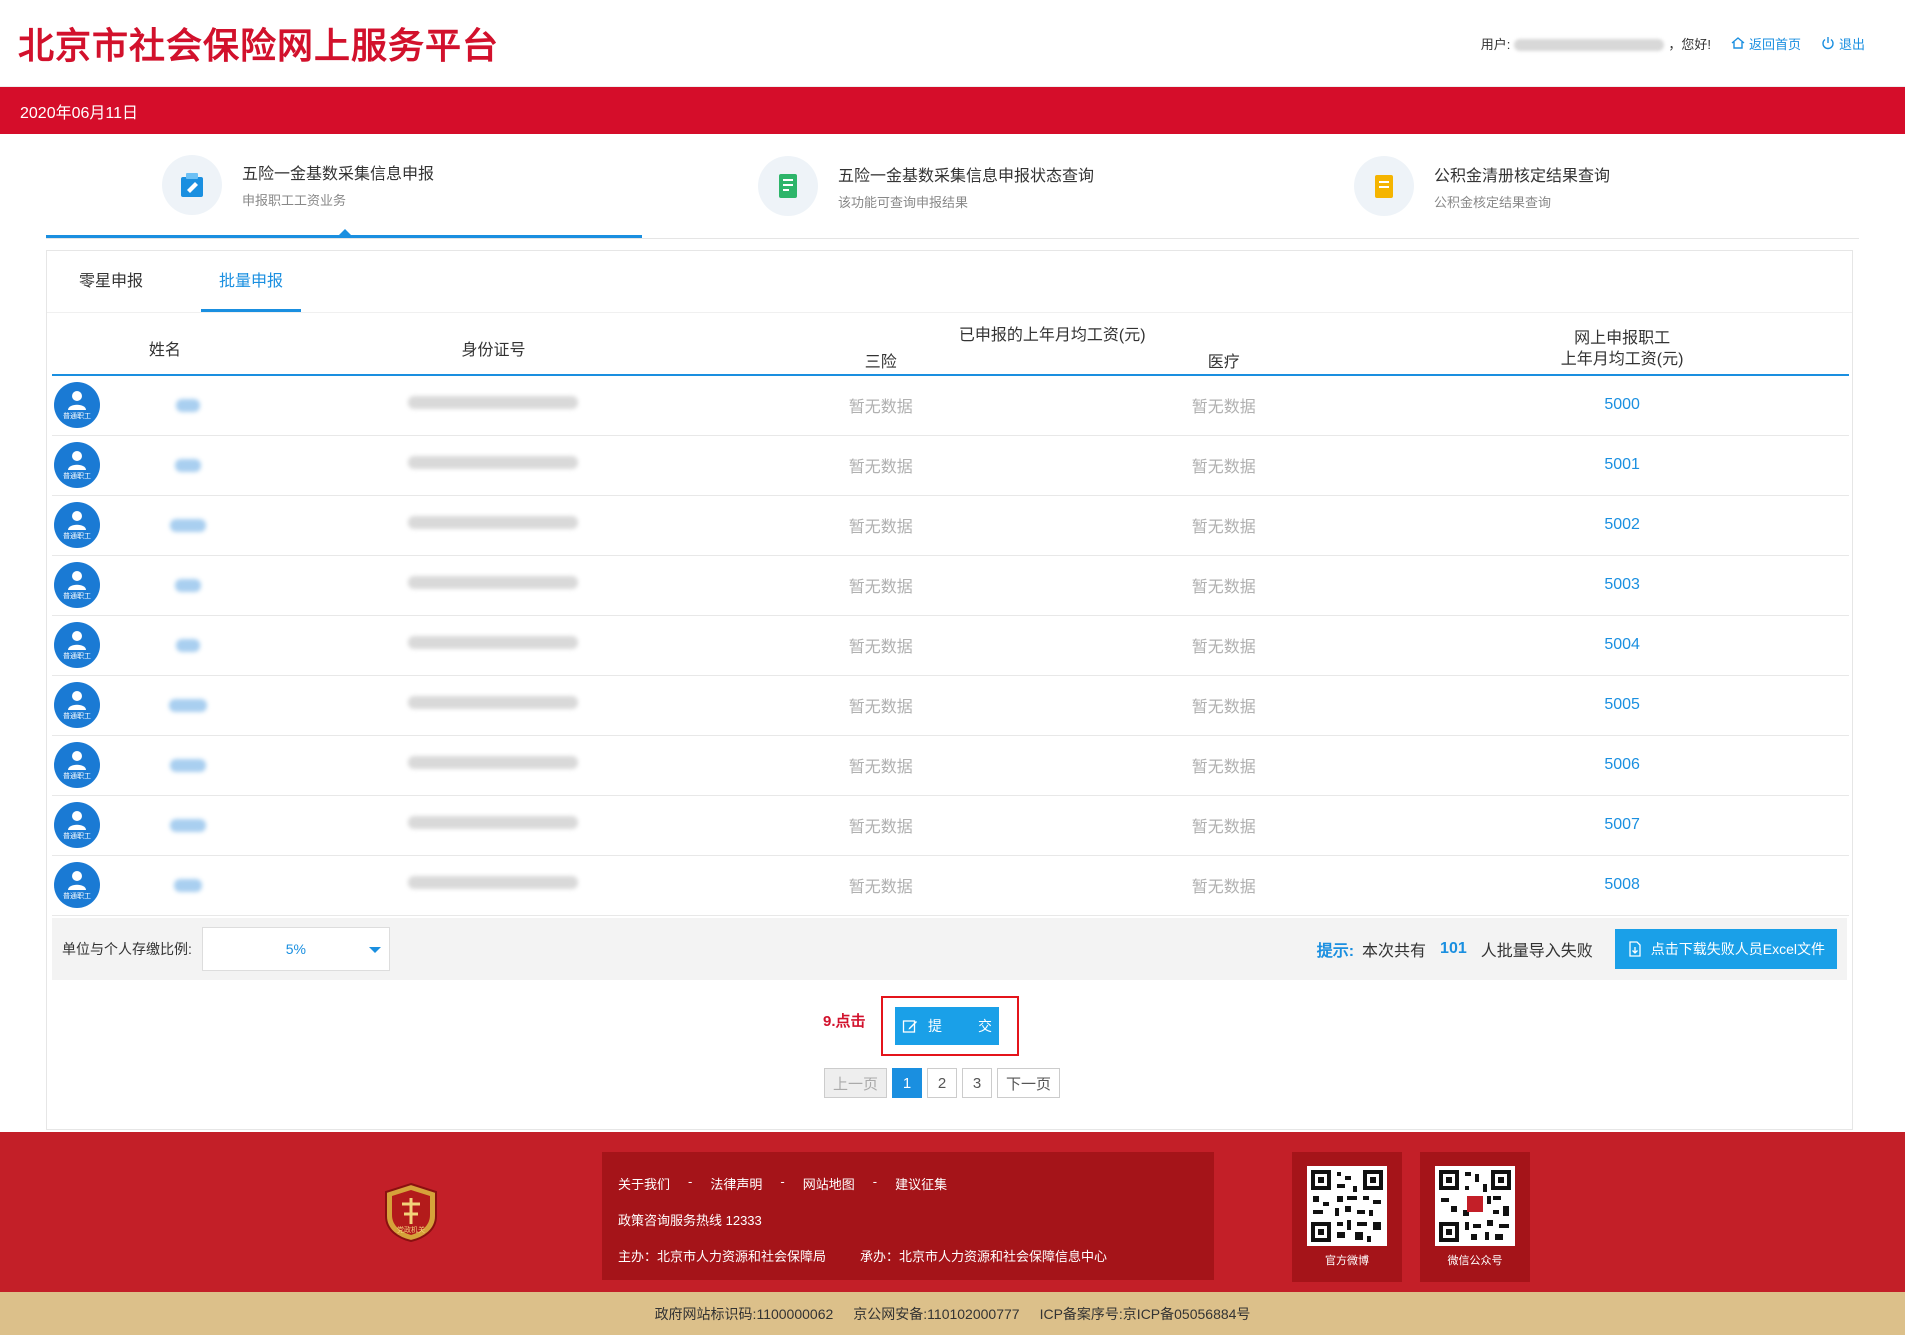 This screenshot has height=1335, width=1905. I want to click on qr-wechat: 微信公众号, so click(1475, 1217).